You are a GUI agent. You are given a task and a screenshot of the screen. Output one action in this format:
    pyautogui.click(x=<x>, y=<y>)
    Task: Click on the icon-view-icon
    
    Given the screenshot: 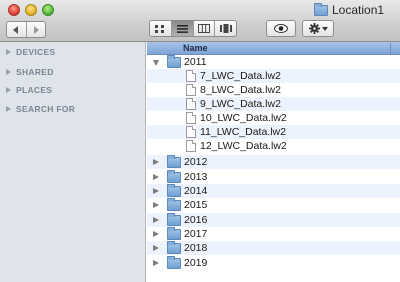 What is the action you would take?
    pyautogui.click(x=160, y=28)
    